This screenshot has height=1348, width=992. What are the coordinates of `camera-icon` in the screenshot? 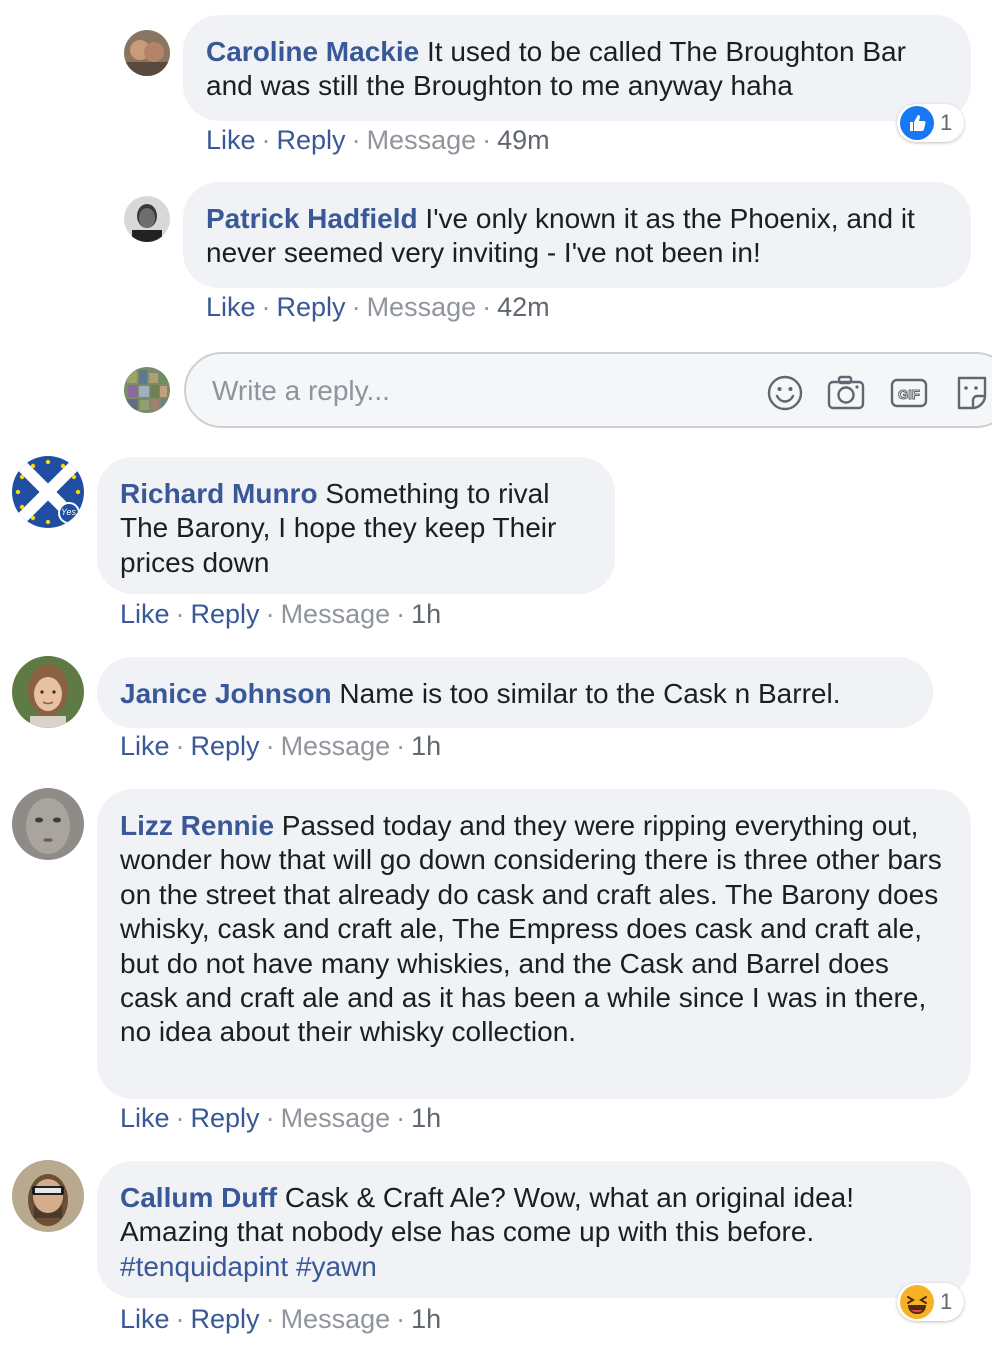 It's located at (846, 393).